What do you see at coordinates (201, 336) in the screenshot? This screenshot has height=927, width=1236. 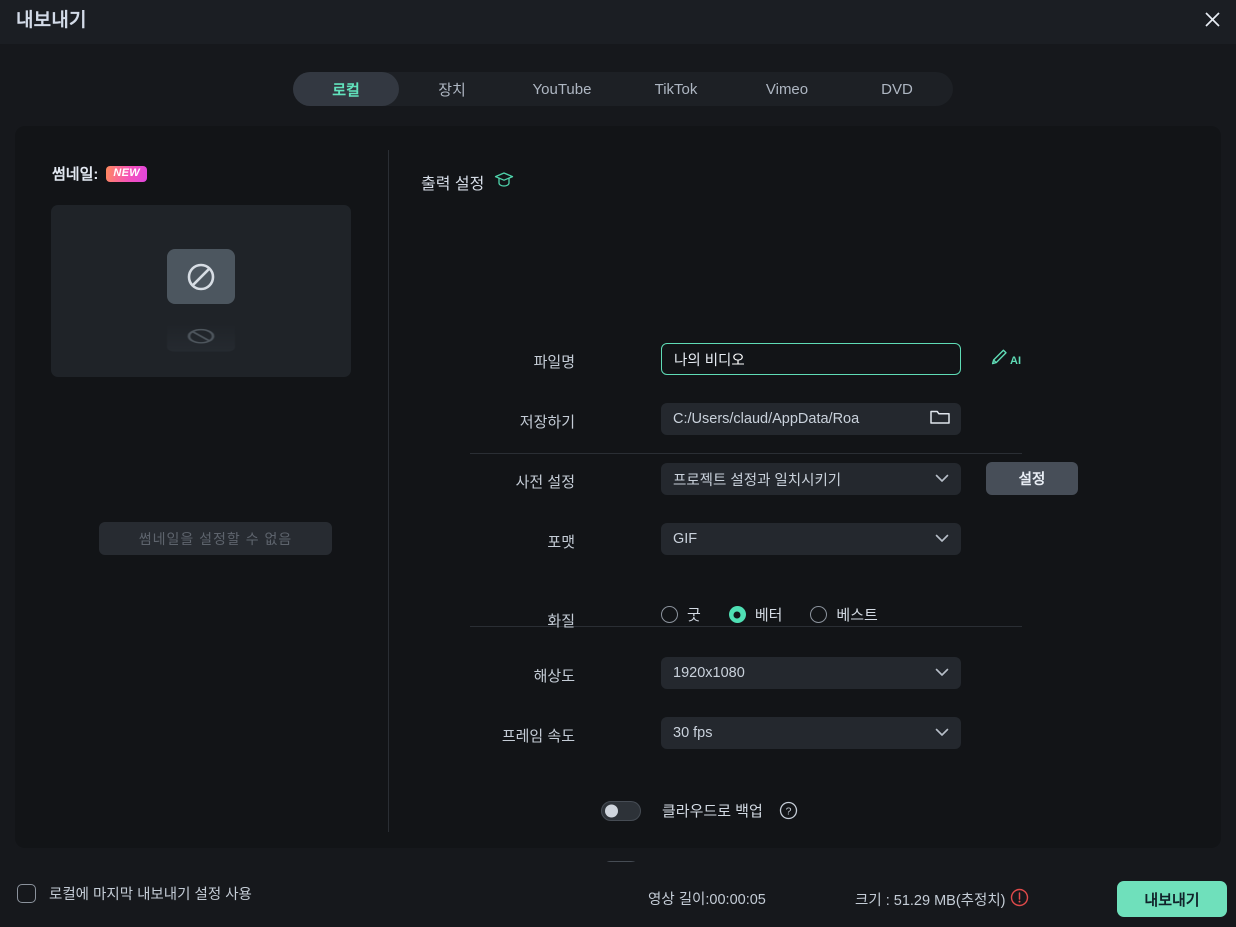 I see `no-entry-icon-reflection` at bounding box center [201, 336].